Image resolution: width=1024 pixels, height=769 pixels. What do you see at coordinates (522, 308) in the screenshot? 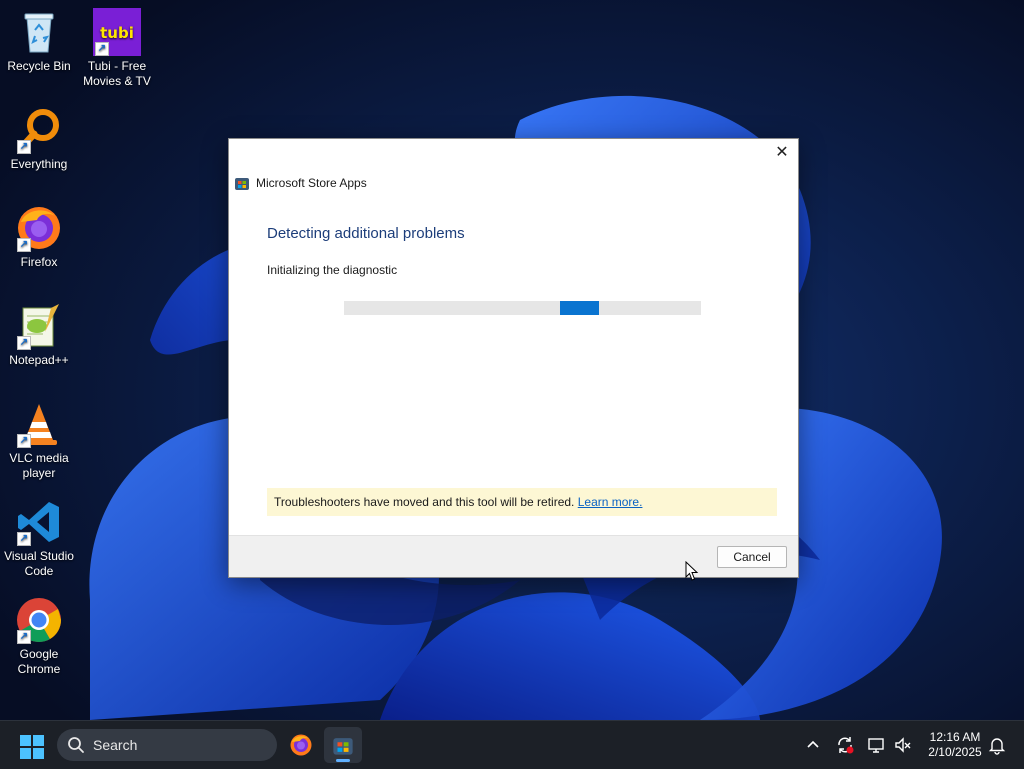
I see `progress-bar` at bounding box center [522, 308].